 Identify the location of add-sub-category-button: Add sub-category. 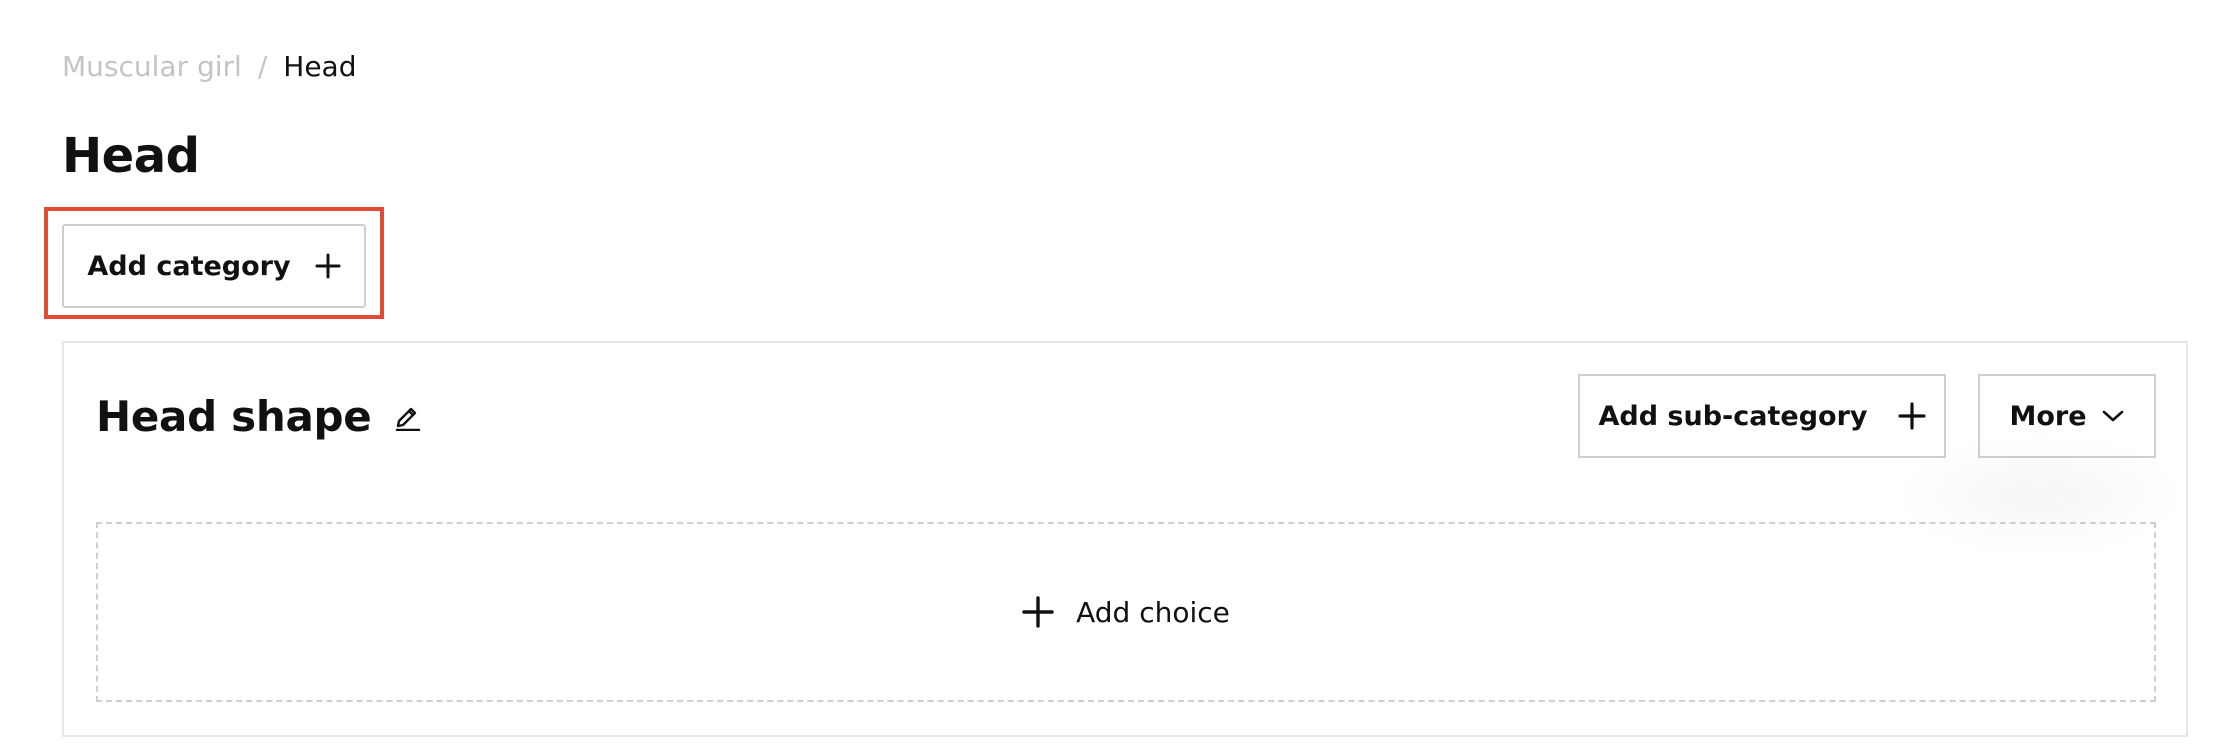
(1762, 416).